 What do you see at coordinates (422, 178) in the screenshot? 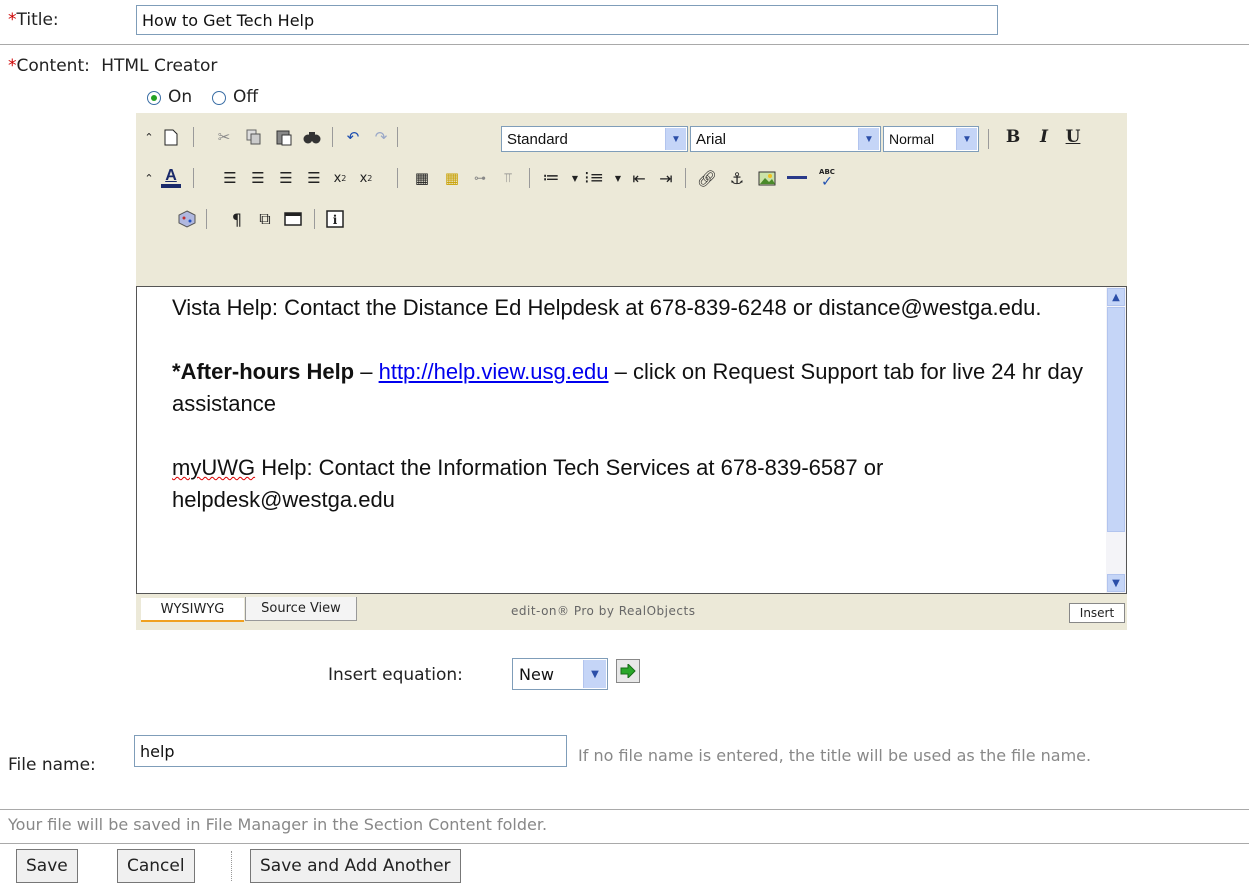
I see `table-icon: ▦` at bounding box center [422, 178].